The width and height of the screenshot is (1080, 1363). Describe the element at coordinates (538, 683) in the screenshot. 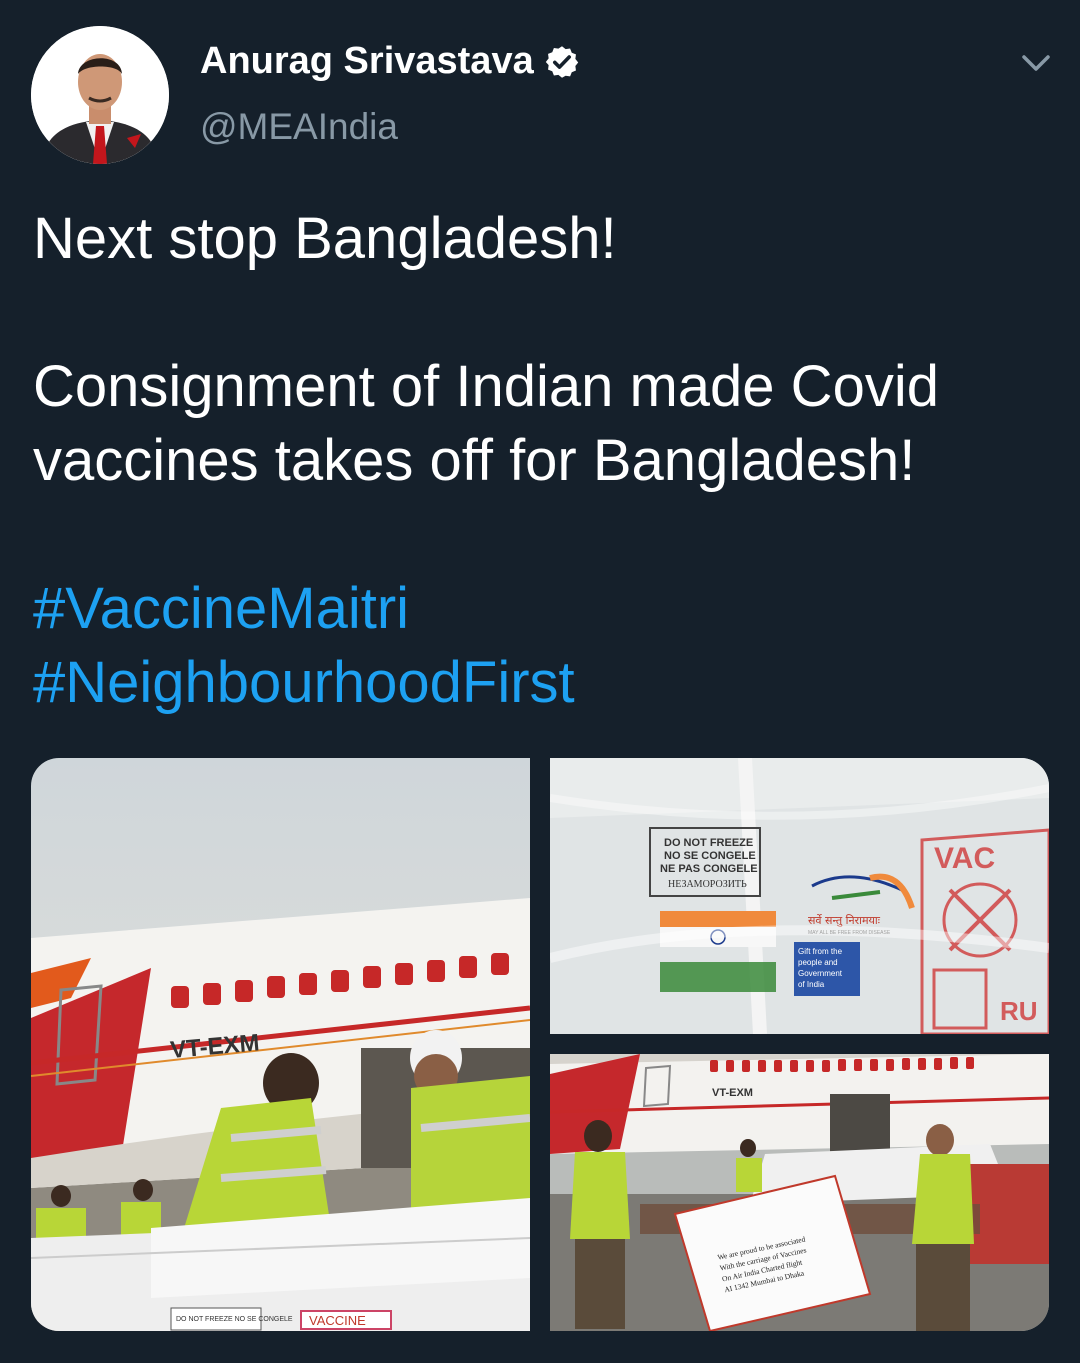

I see `hashtag-neighbourhoodfirst: #NeighbourhoodFirst` at that location.